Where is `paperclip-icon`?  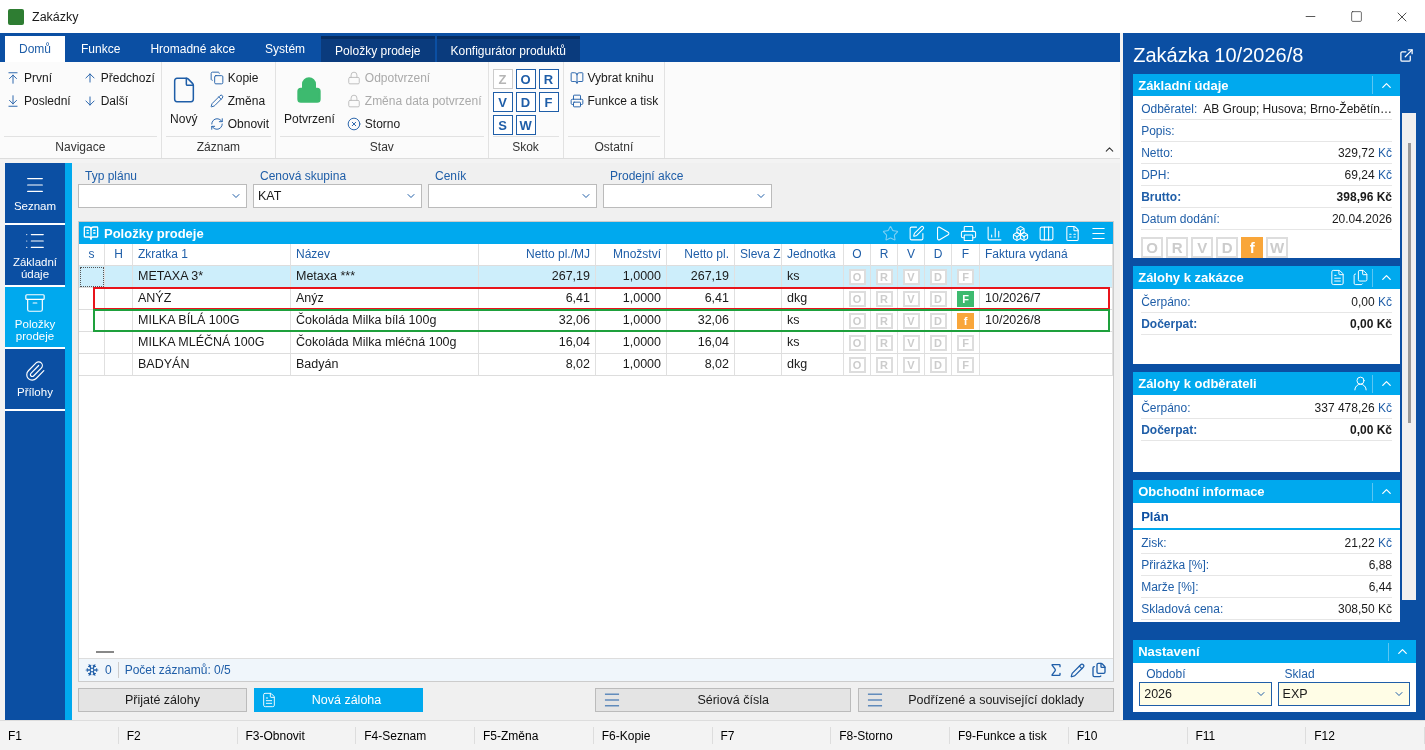
paperclip-icon is located at coordinates (35, 371).